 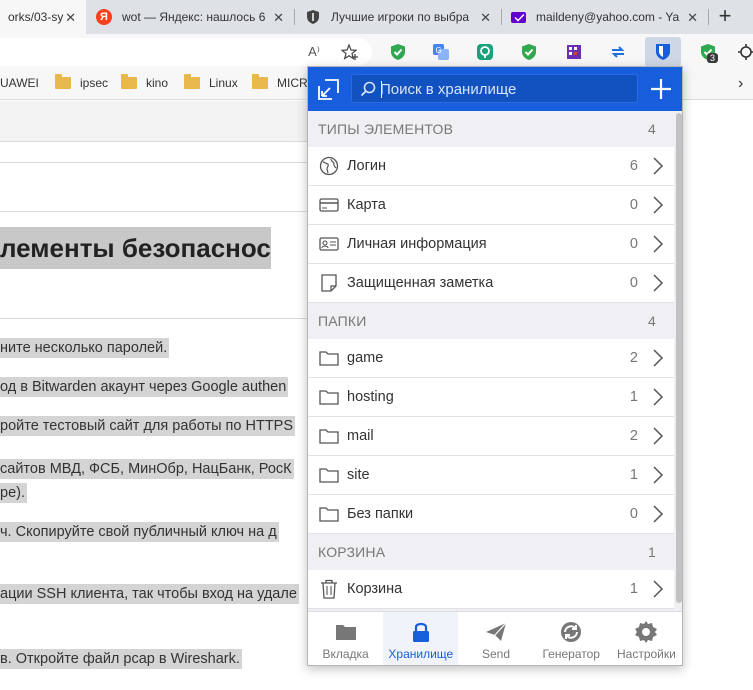 What do you see at coordinates (190, 17) in the screenshot?
I see `tab-yandex: Я wot — Яндекс: нашлось 6 ✕` at bounding box center [190, 17].